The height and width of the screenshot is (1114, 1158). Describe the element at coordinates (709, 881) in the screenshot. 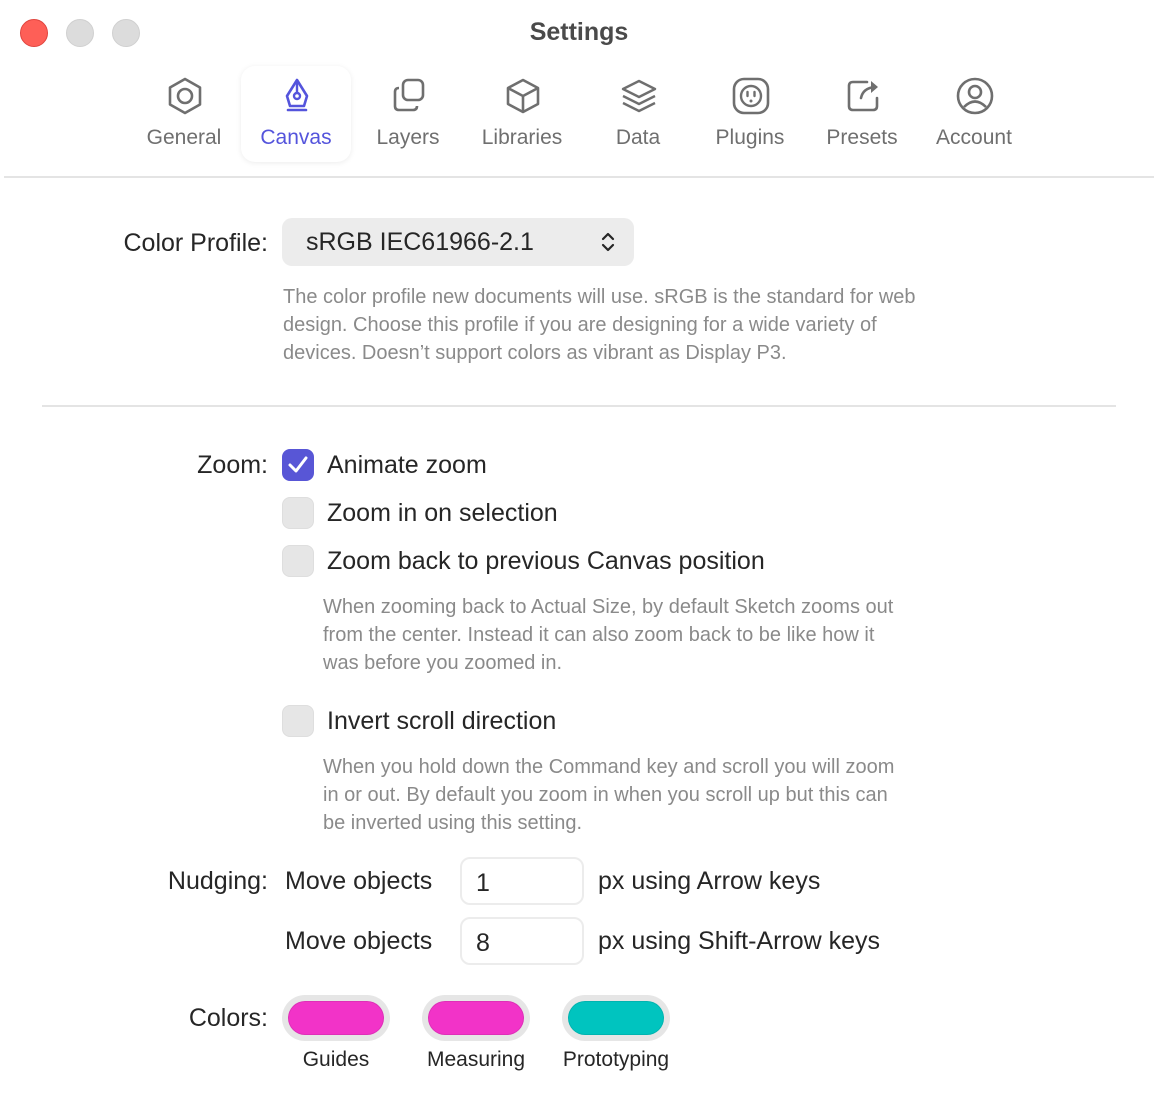

I see `nudge-arrow-suffix: px using Arrow keys` at that location.